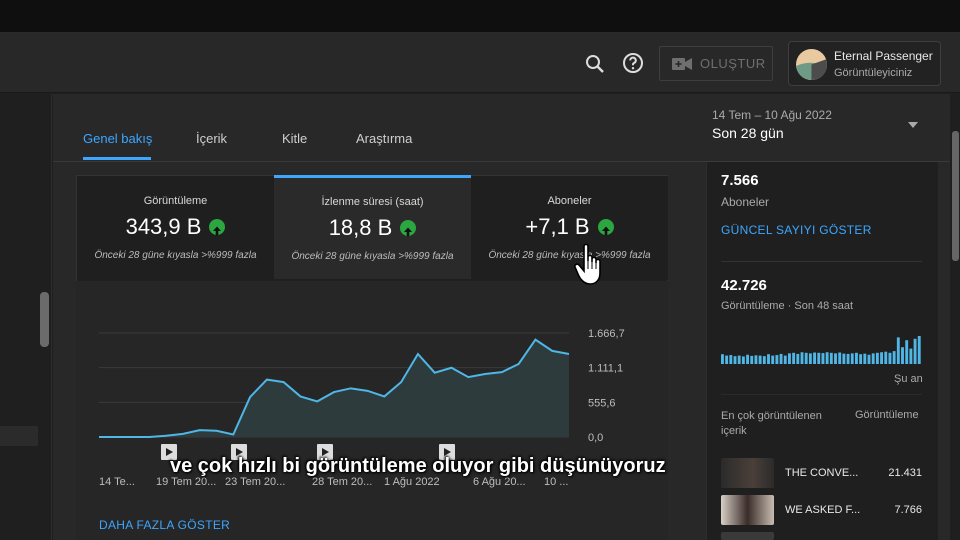  Describe the element at coordinates (771, 423) in the screenshot. I see `top-content-header: En çok görüntülenen içerik` at that location.